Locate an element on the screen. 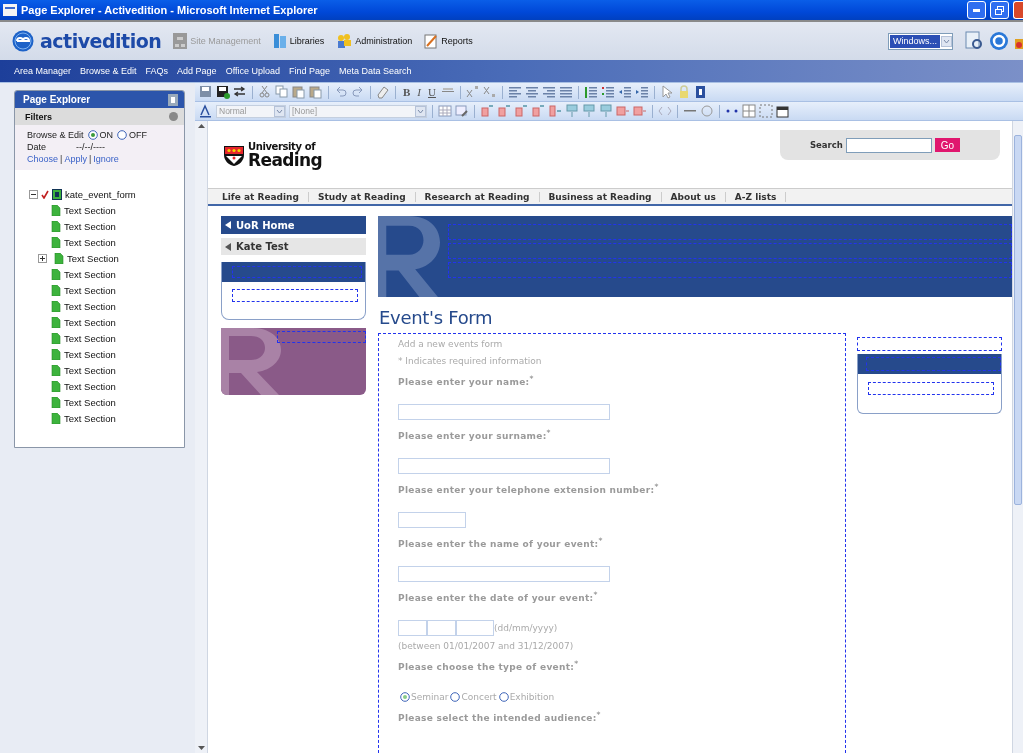 The image size is (1023, 753). undo-icon is located at coordinates (341, 92).